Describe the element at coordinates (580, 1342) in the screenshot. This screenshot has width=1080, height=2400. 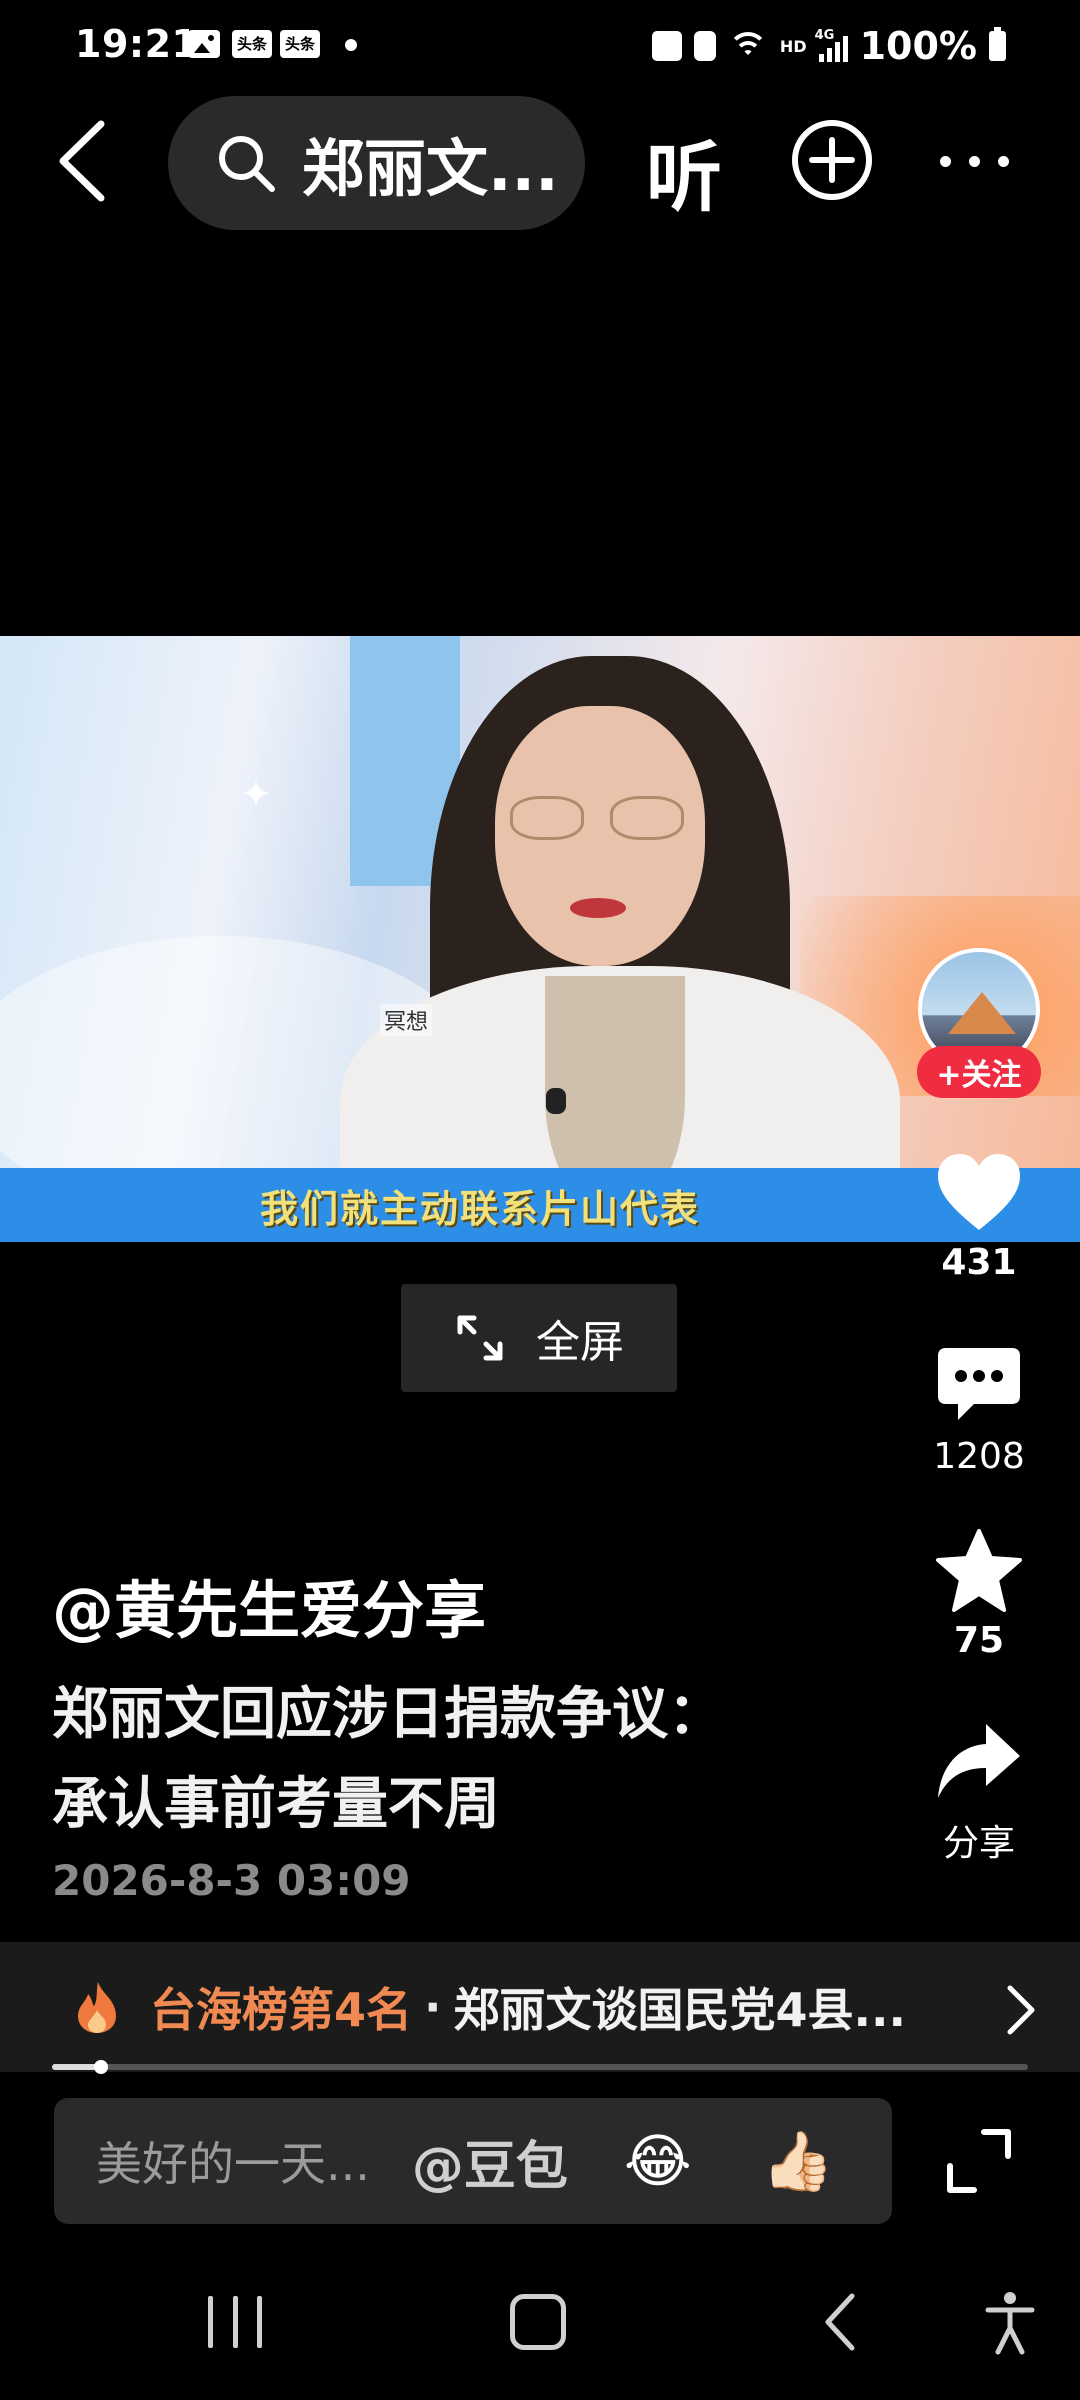
I see `fullscreen-label: 全屏` at that location.